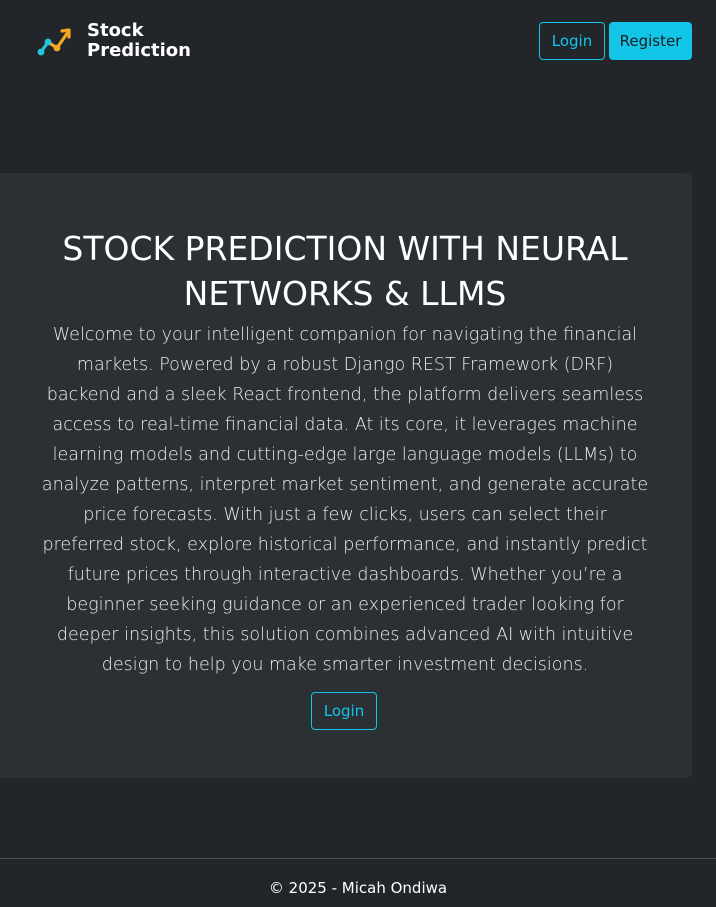 This screenshot has height=907, width=716. I want to click on brand-name-line2: Prediction, so click(139, 50).